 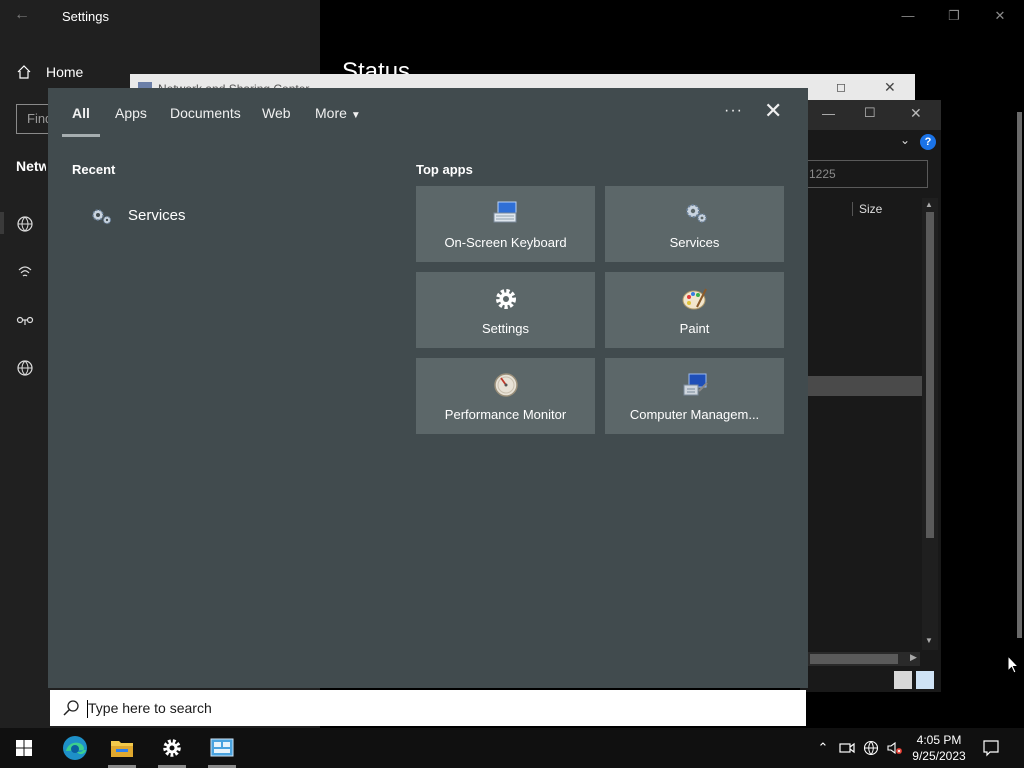 What do you see at coordinates (733, 111) in the screenshot?
I see `more-options-icon: ···` at bounding box center [733, 111].